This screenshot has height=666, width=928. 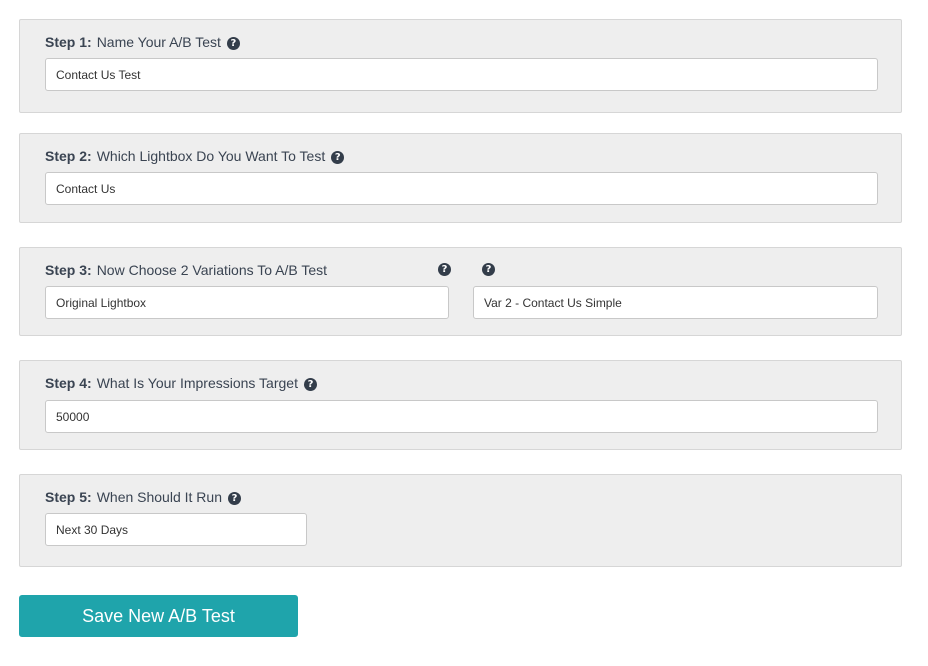 I want to click on variation-b-field, so click(x=675, y=302).